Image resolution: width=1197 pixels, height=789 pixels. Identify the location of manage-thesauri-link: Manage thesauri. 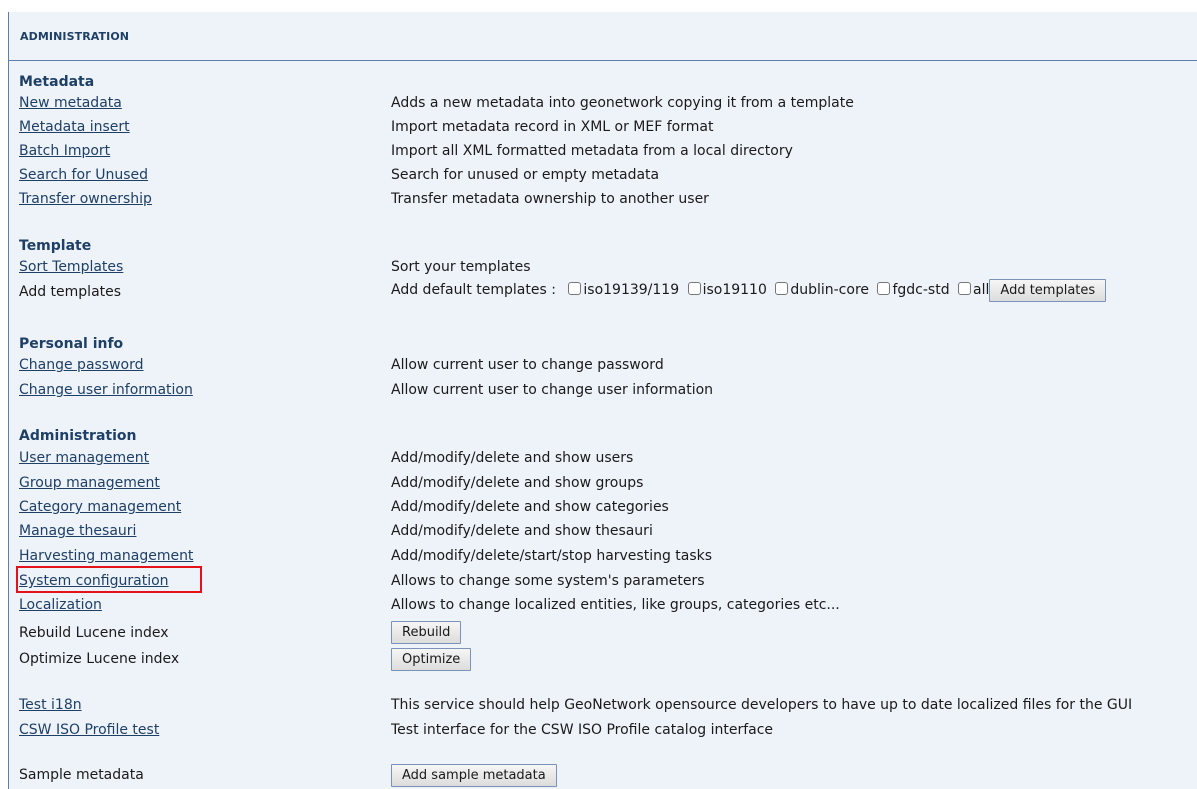
(77, 531).